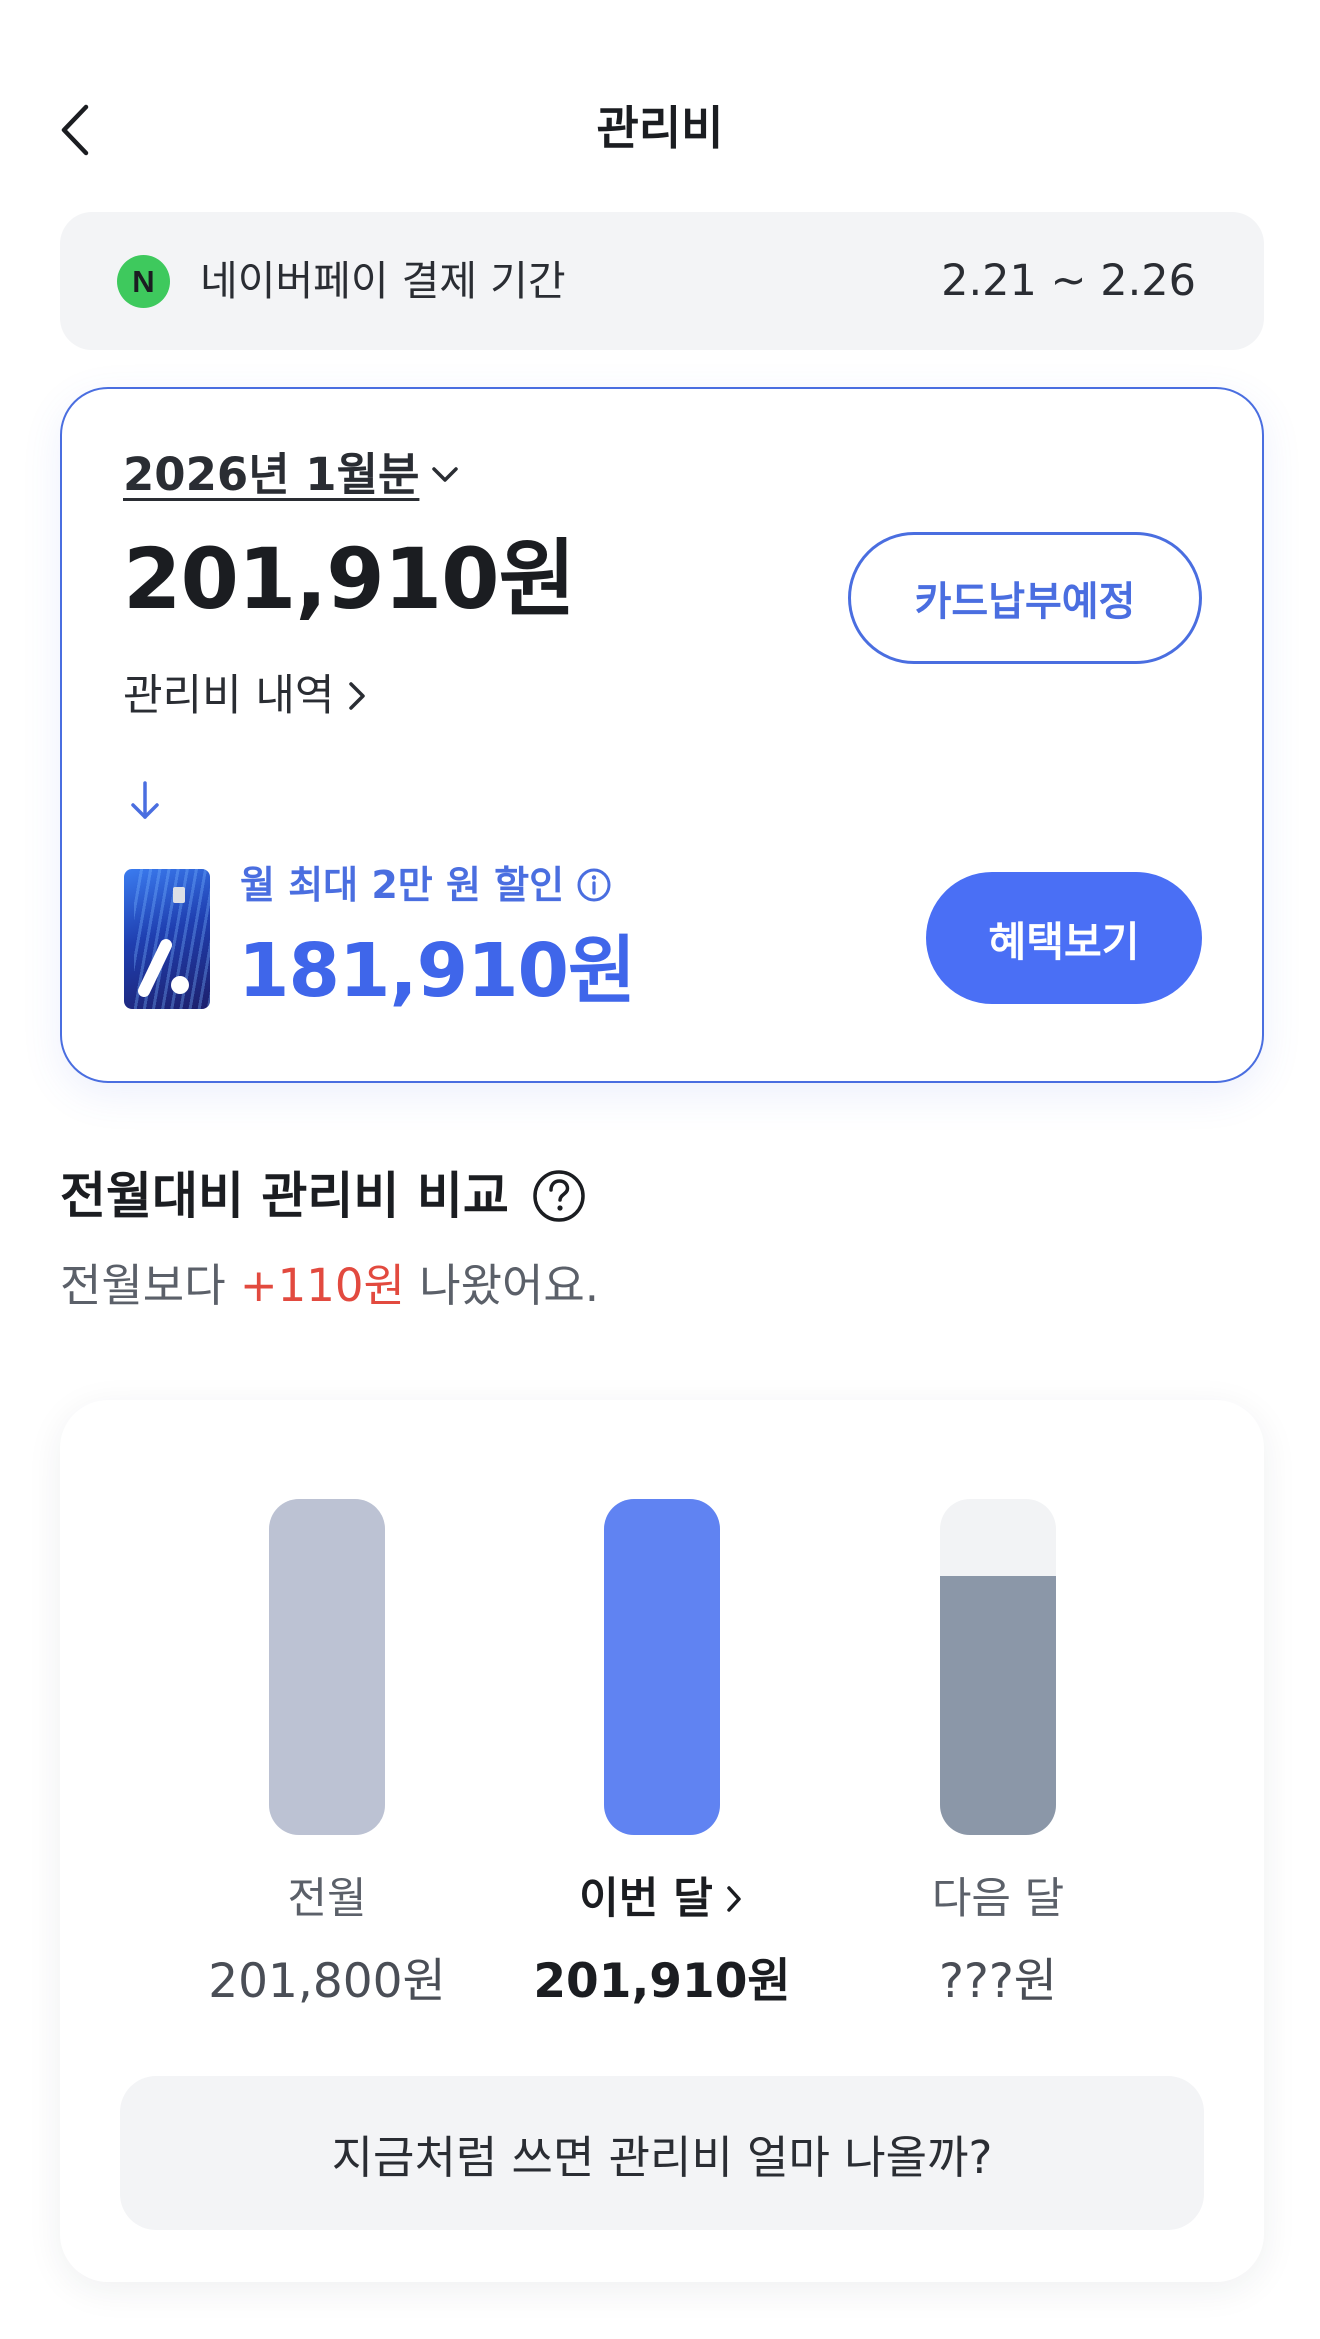 This screenshot has height=2339, width=1320. Describe the element at coordinates (998, 1981) in the screenshot. I see `next-month-value: ???원` at that location.